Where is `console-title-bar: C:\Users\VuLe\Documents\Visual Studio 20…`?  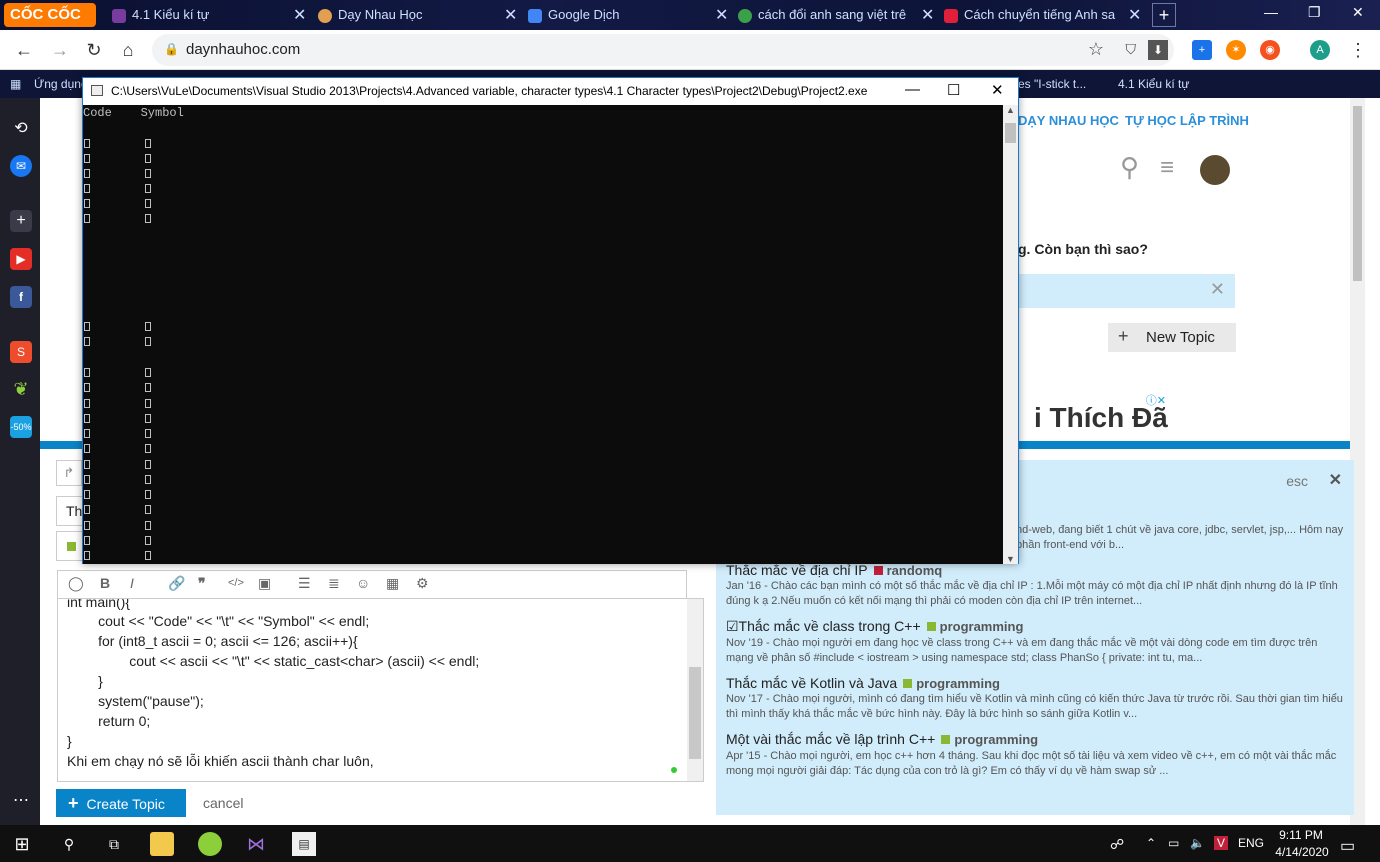
console-title-bar: C:\Users\VuLe\Documents\Visual Studio 20… is located at coordinates (550, 91).